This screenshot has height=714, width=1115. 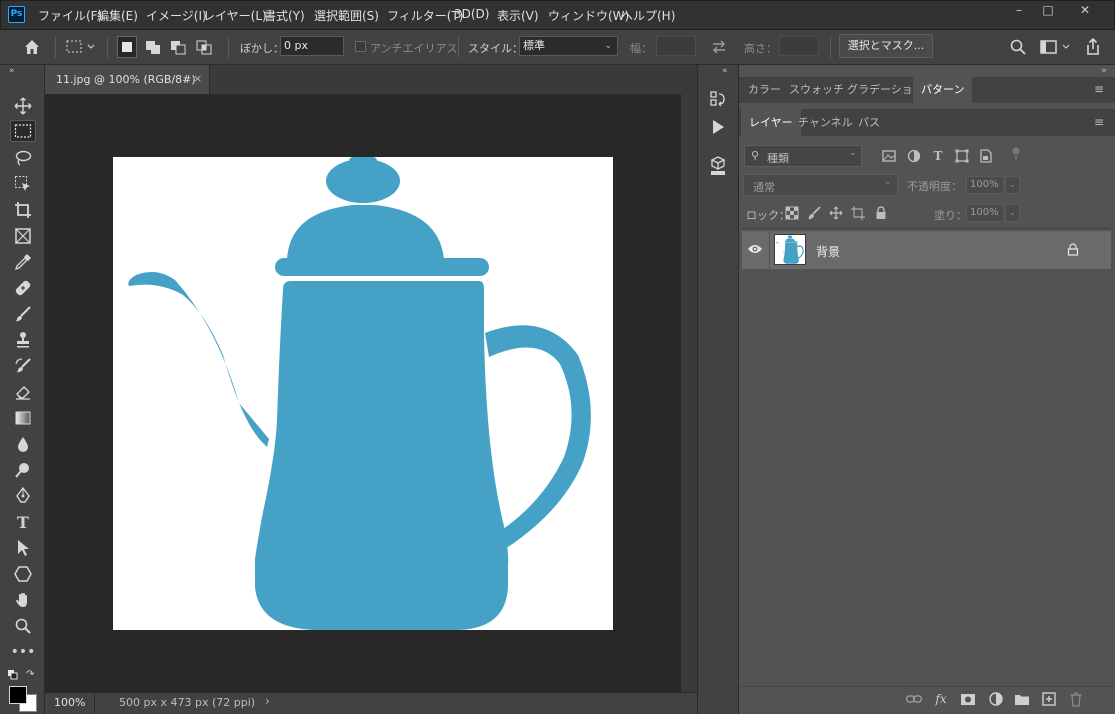 I want to click on close-icon: ✕, so click(x=1085, y=11).